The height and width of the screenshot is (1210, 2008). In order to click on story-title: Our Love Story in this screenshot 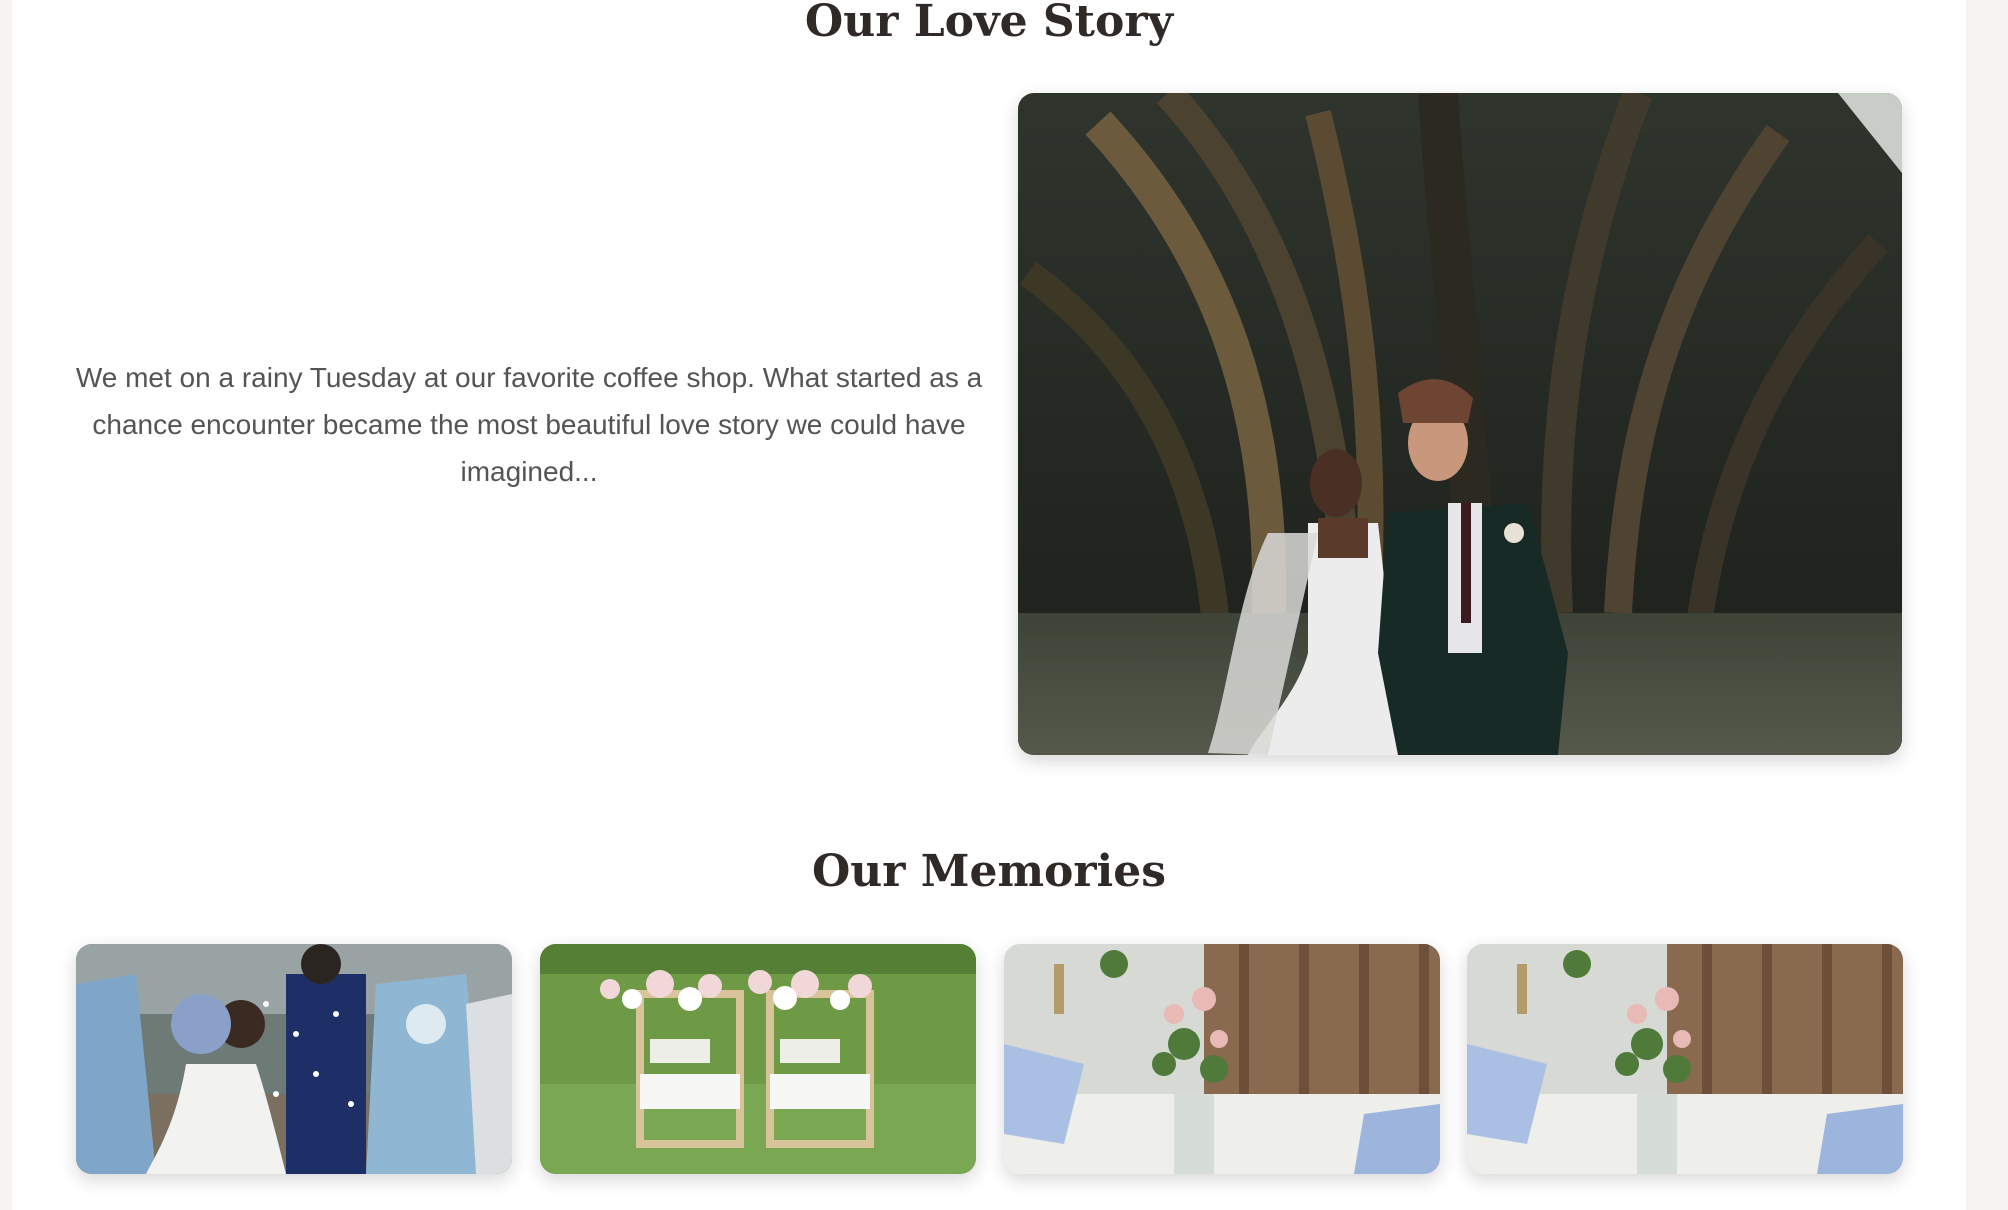, I will do `click(989, 23)`.